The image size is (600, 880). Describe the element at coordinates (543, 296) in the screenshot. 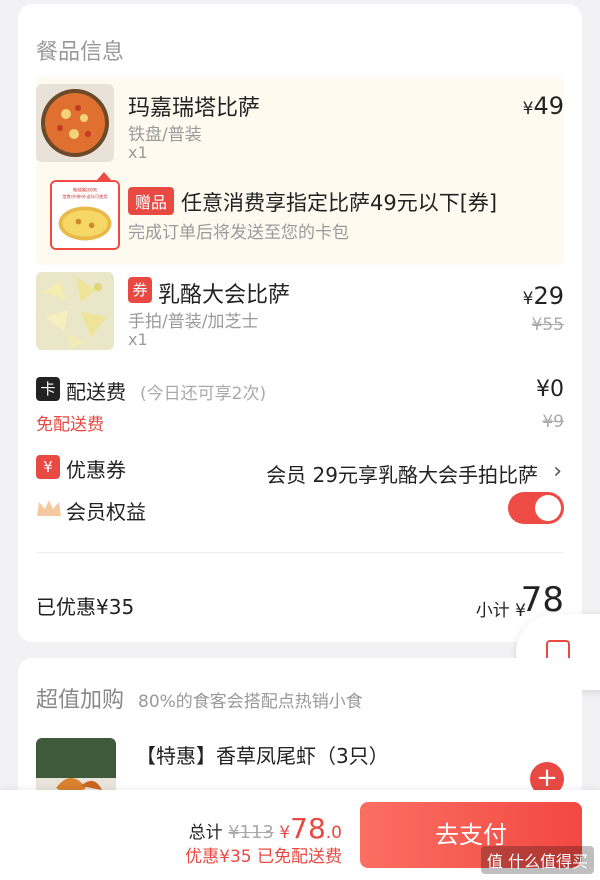

I see `item-price: ¥29` at that location.